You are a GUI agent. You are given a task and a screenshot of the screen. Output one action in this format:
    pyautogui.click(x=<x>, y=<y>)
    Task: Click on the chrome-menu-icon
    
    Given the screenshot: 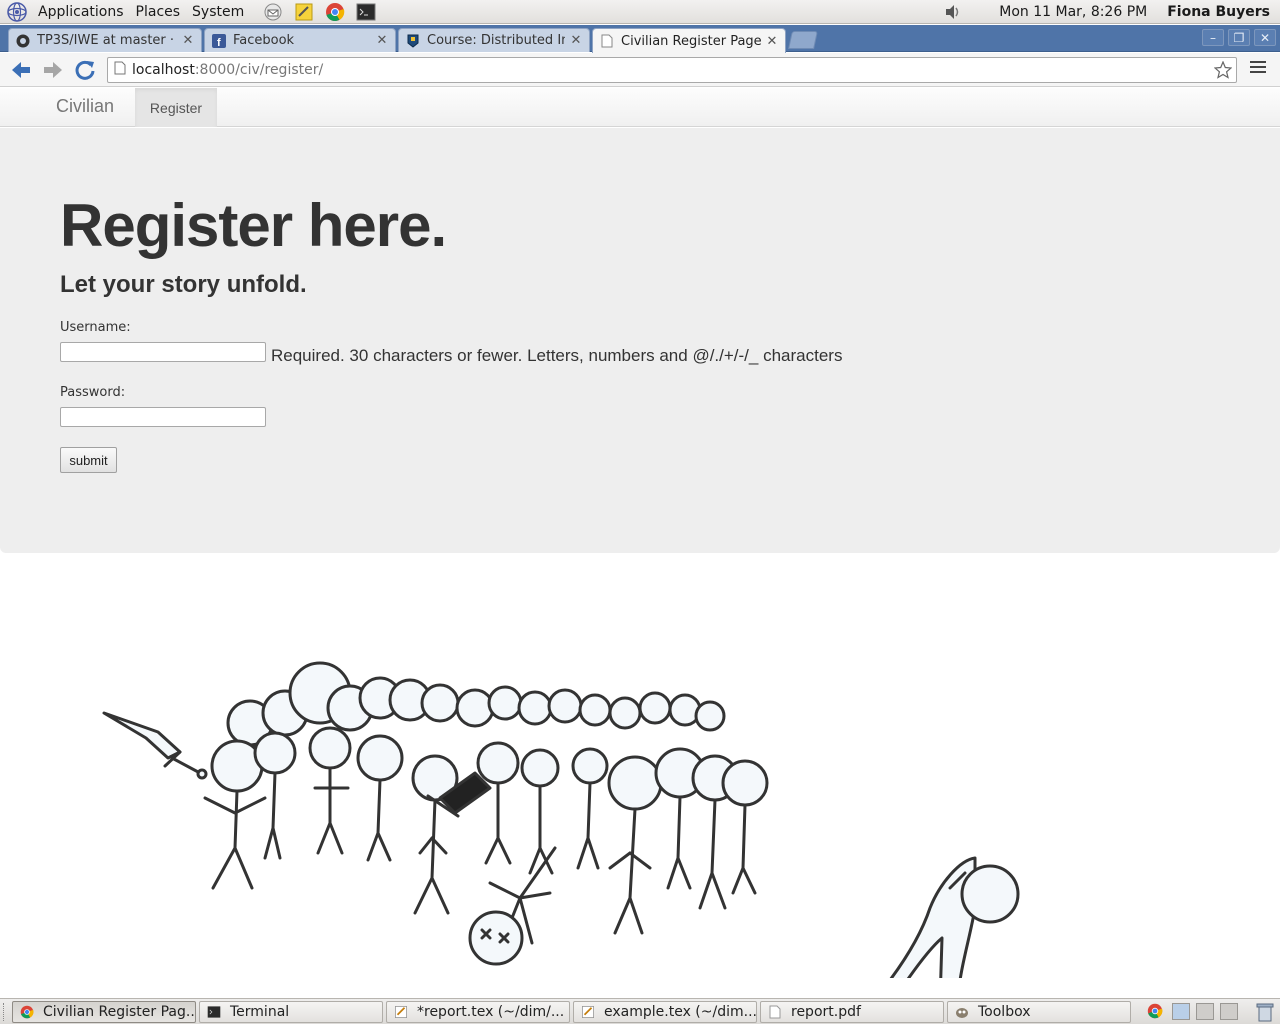 What is the action you would take?
    pyautogui.click(x=1258, y=68)
    